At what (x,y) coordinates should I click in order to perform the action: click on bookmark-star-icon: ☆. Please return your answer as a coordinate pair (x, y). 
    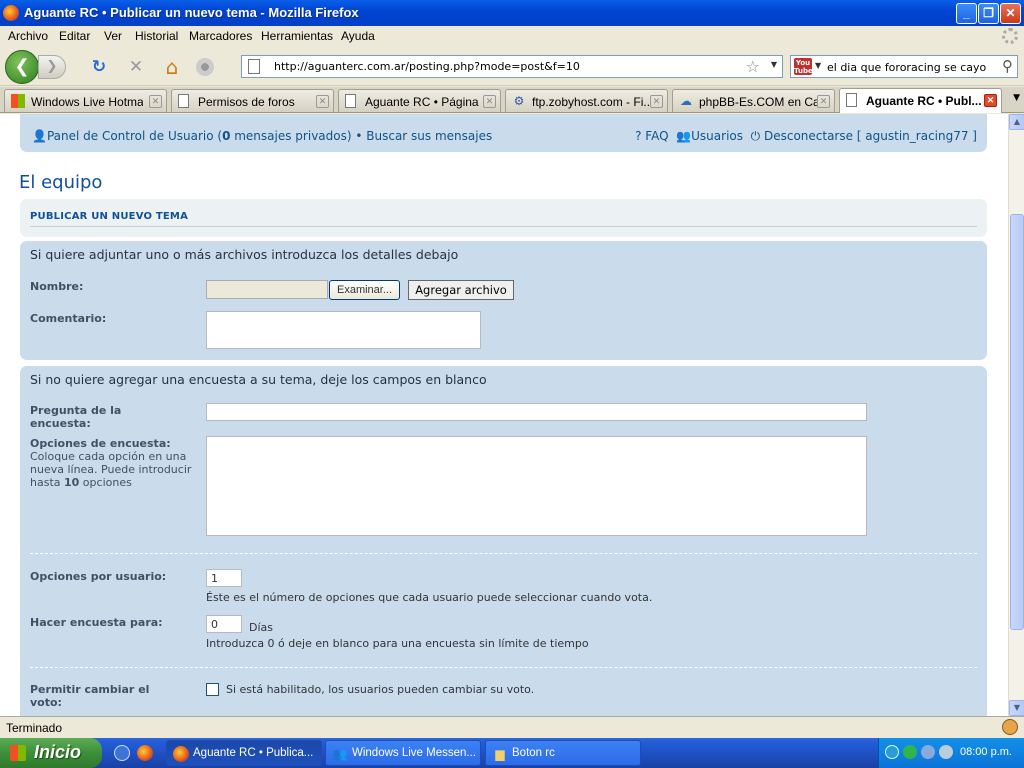
    Looking at the image, I should click on (753, 66).